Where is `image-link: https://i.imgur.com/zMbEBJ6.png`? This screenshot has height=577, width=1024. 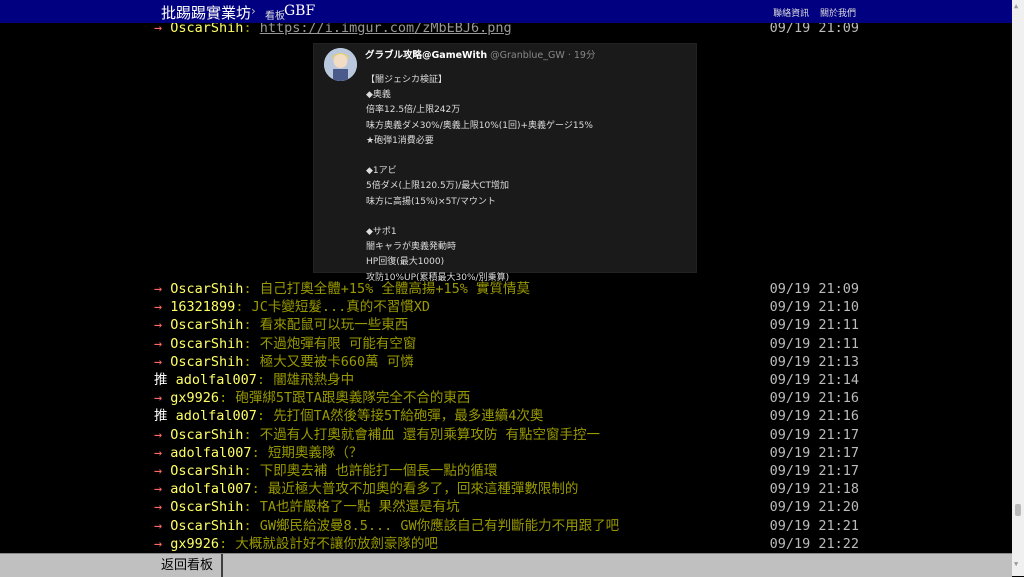 image-link: https://i.imgur.com/zMbEBJ6.png is located at coordinates (386, 29).